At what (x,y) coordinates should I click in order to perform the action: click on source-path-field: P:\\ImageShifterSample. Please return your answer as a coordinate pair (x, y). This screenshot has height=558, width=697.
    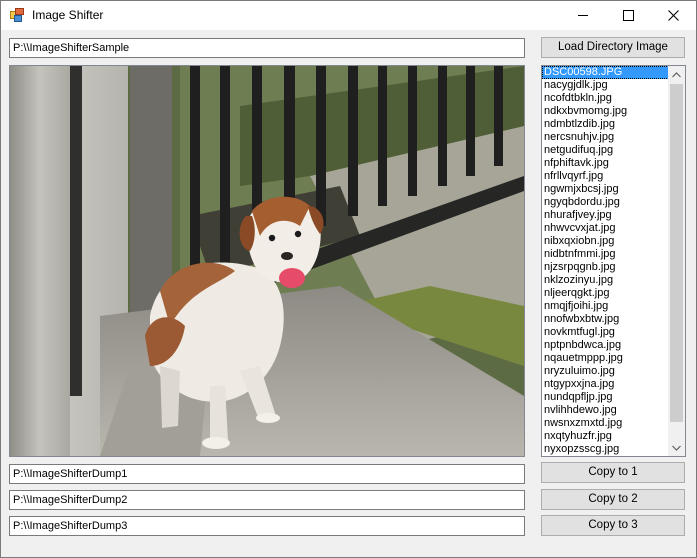
    Looking at the image, I should click on (267, 48).